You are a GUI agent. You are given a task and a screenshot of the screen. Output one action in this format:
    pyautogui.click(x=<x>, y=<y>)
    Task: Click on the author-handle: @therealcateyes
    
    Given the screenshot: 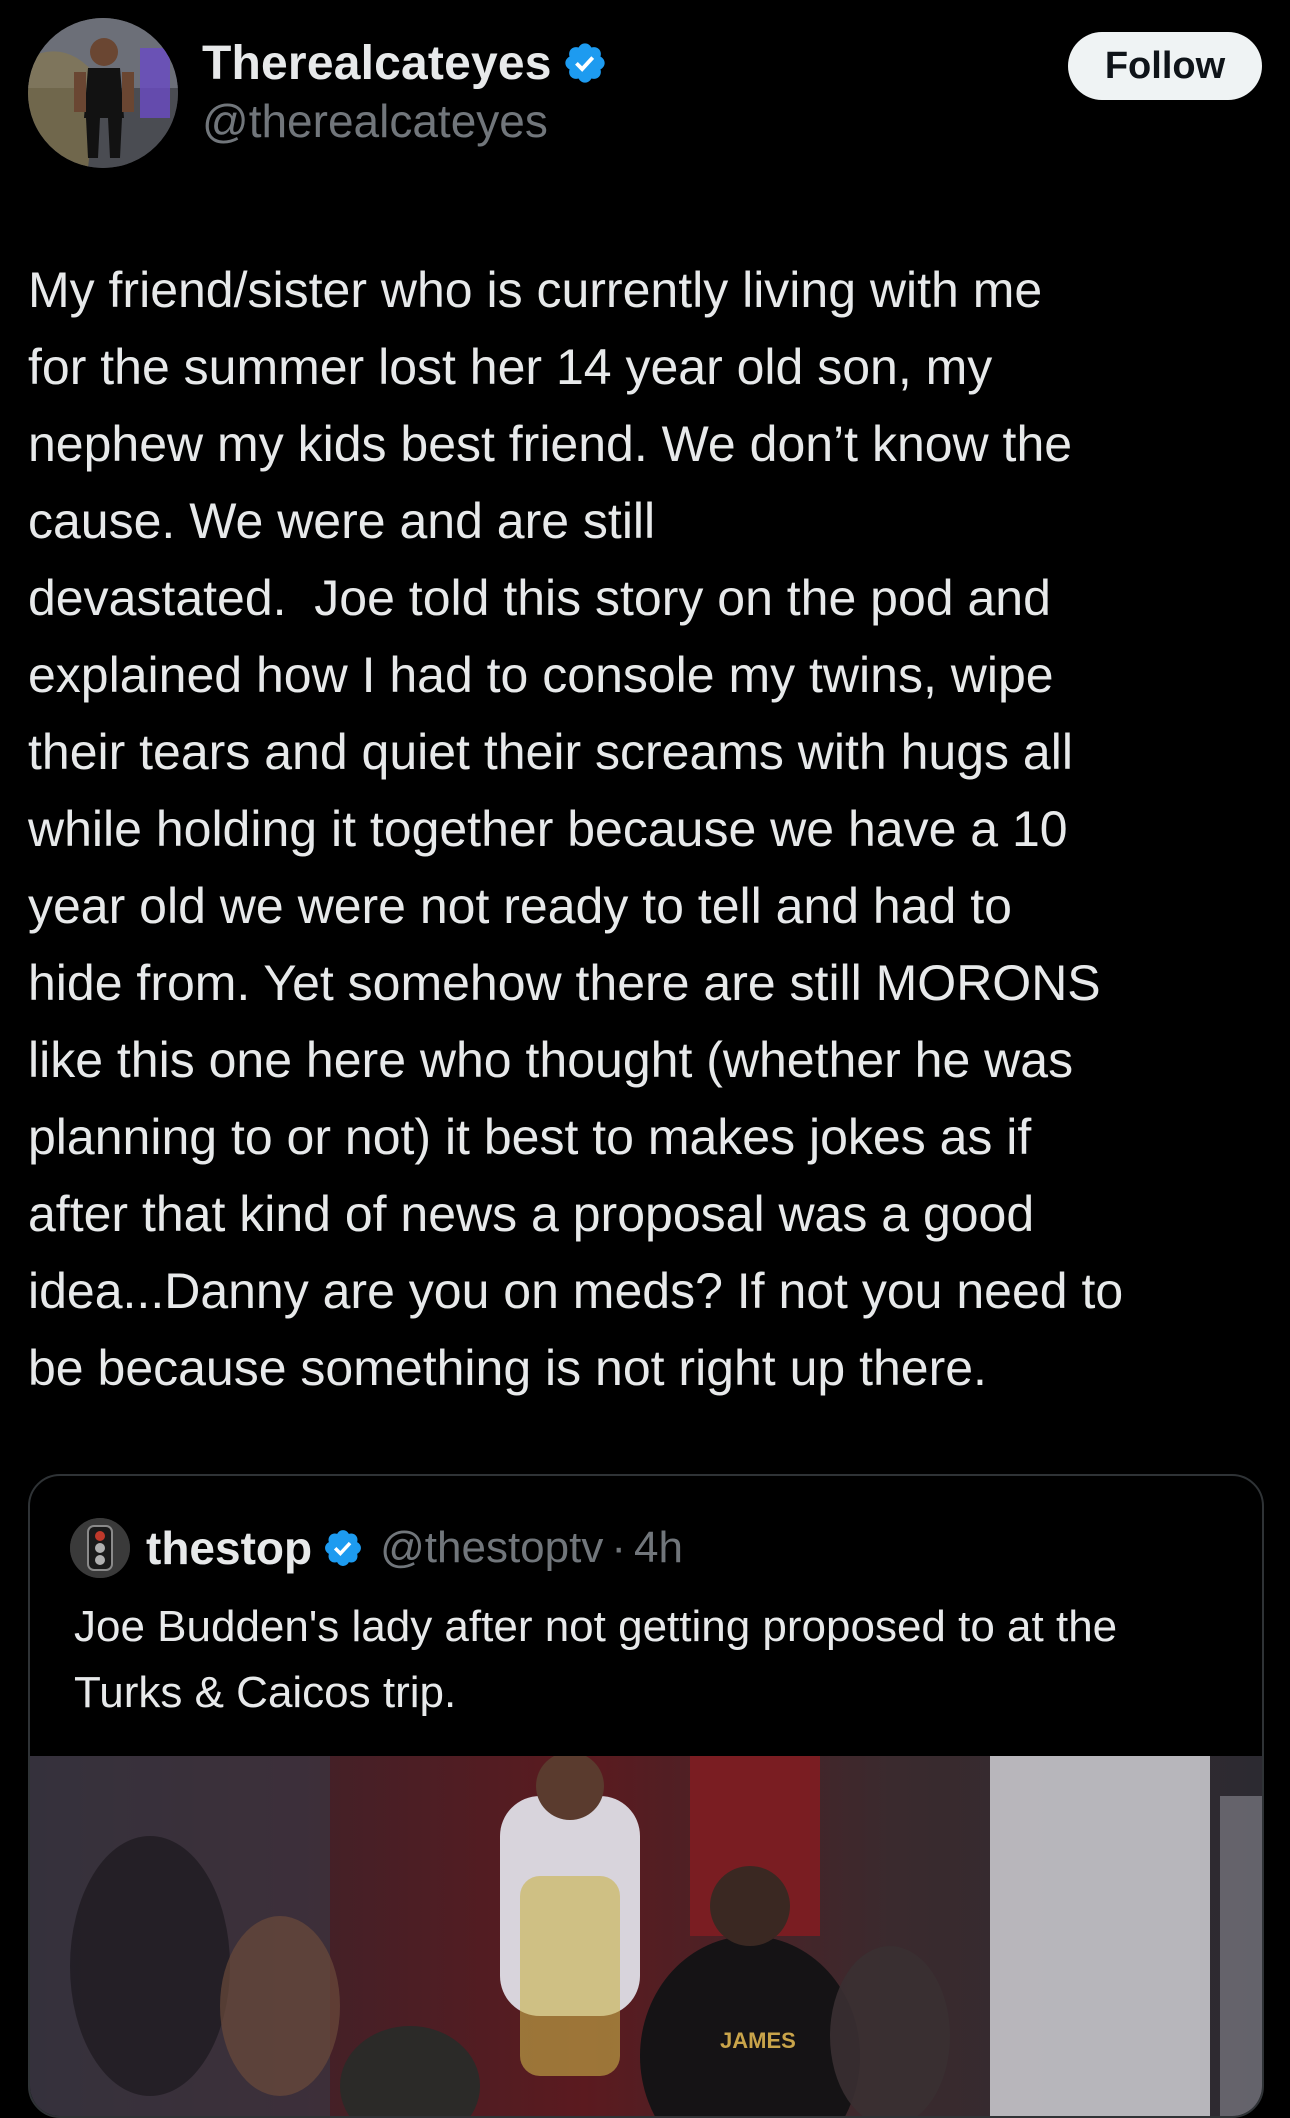 What is the action you would take?
    pyautogui.click(x=405, y=121)
    